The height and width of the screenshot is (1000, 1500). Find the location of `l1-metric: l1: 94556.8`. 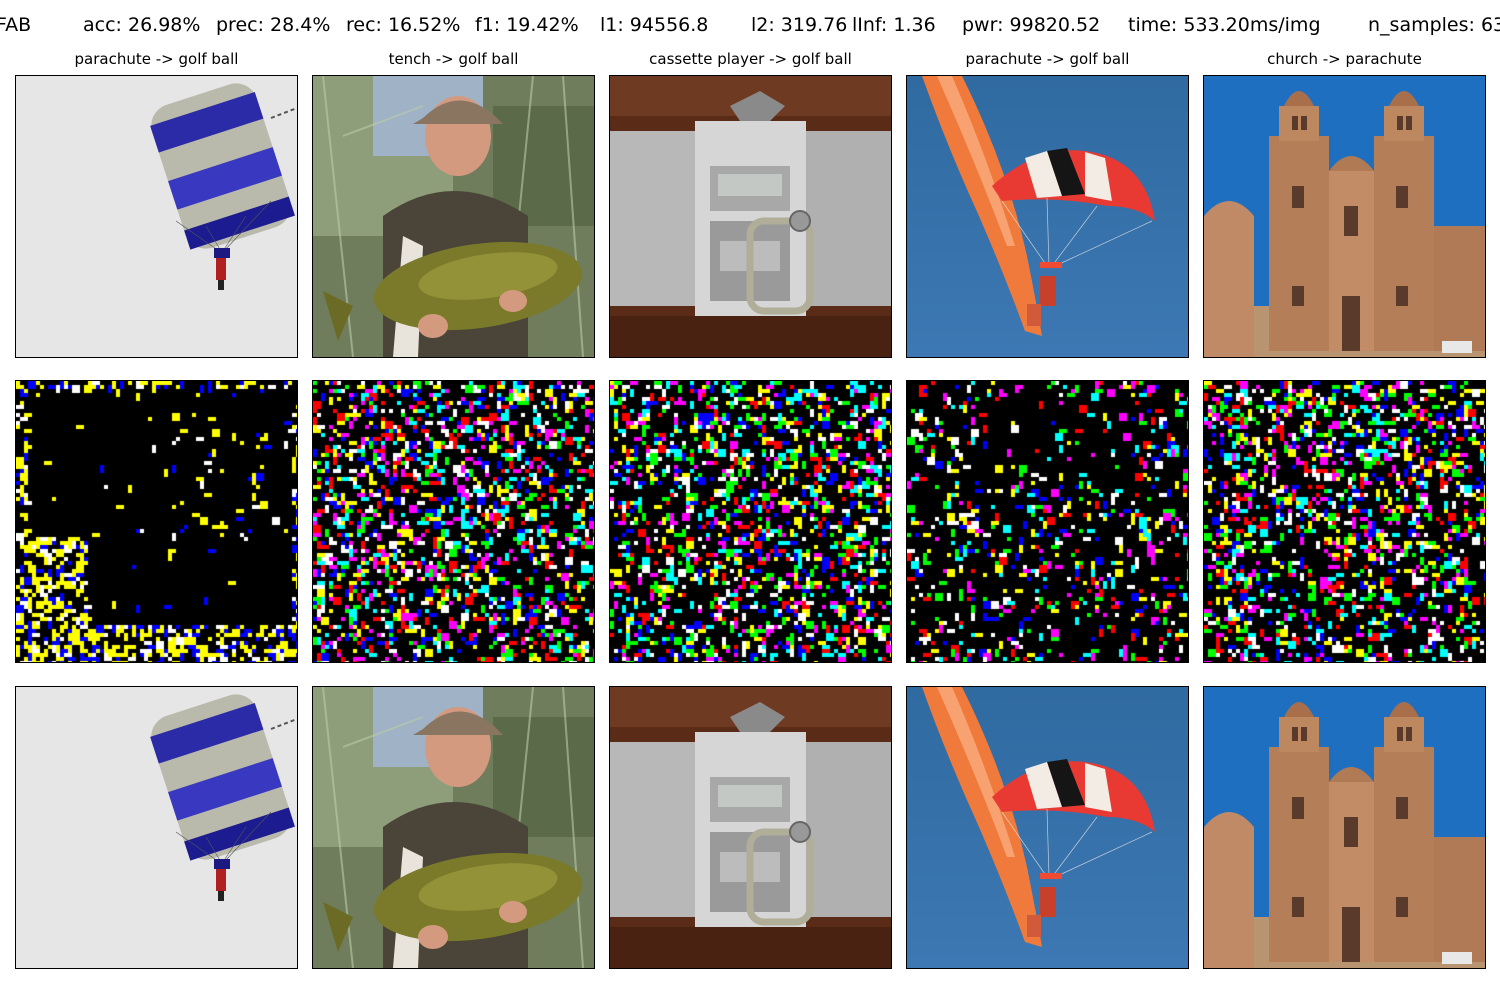

l1-metric: l1: 94556.8 is located at coordinates (654, 25).